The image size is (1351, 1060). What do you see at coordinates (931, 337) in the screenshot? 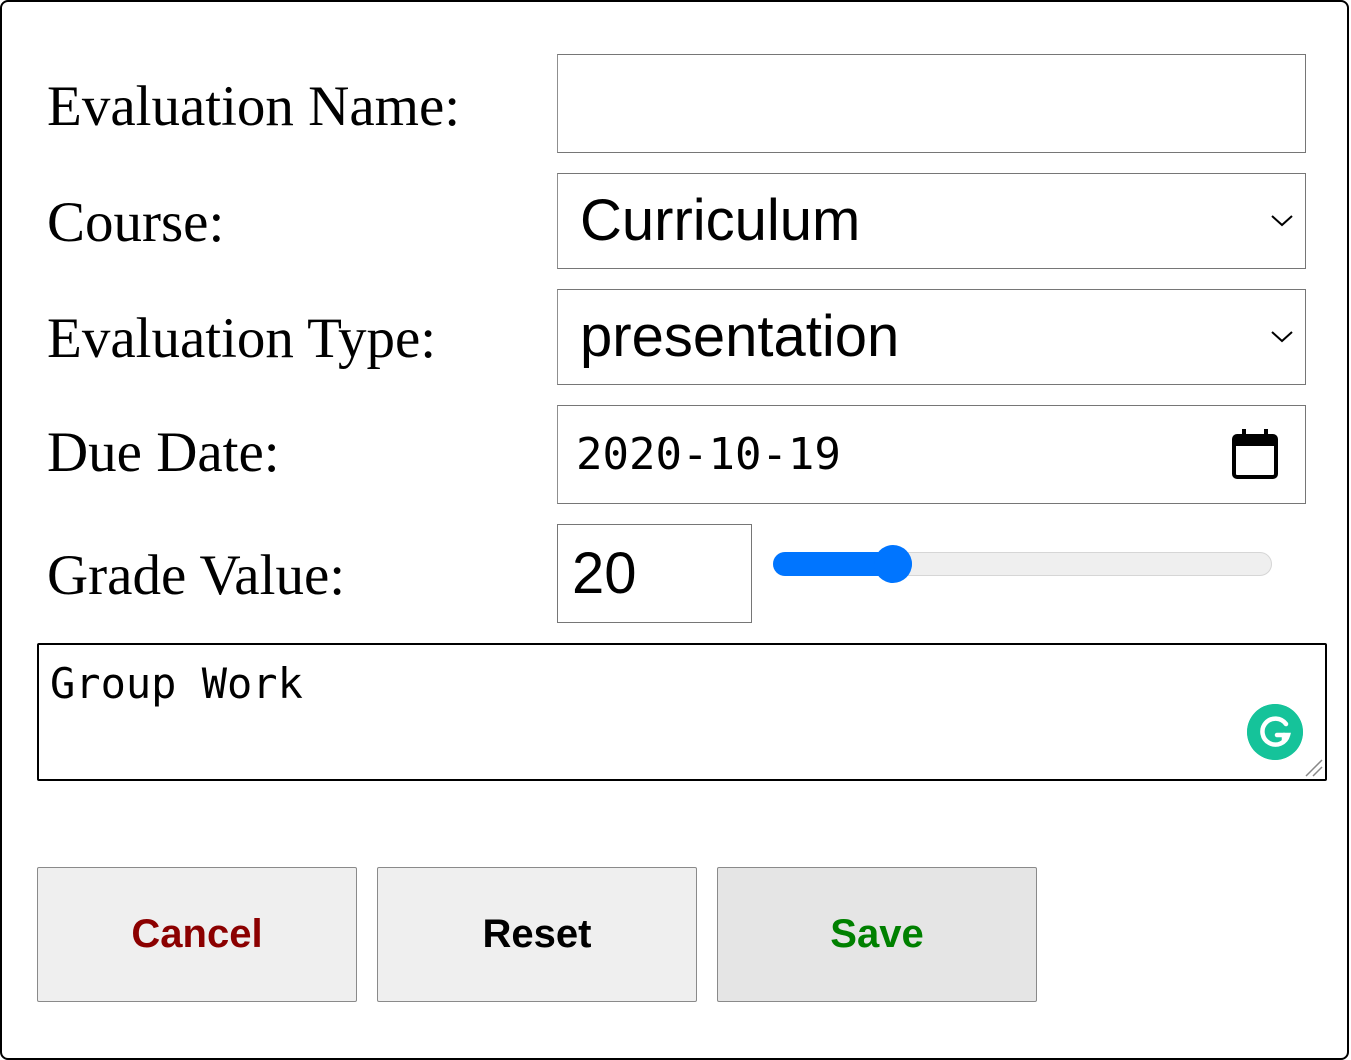
I see `evaluation-type-select: presentation` at bounding box center [931, 337].